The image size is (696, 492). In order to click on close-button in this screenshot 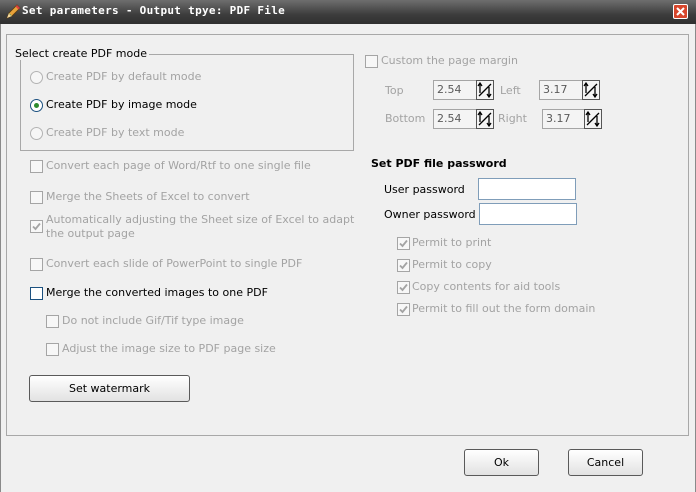, I will do `click(680, 11)`.